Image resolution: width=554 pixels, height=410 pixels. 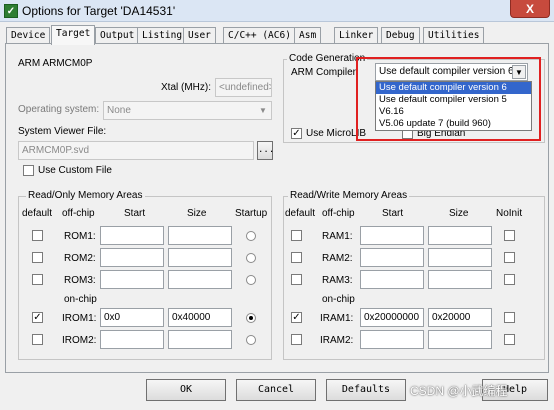 What do you see at coordinates (259, 35) in the screenshot?
I see `tab-cc: C/C++ (AC6)` at bounding box center [259, 35].